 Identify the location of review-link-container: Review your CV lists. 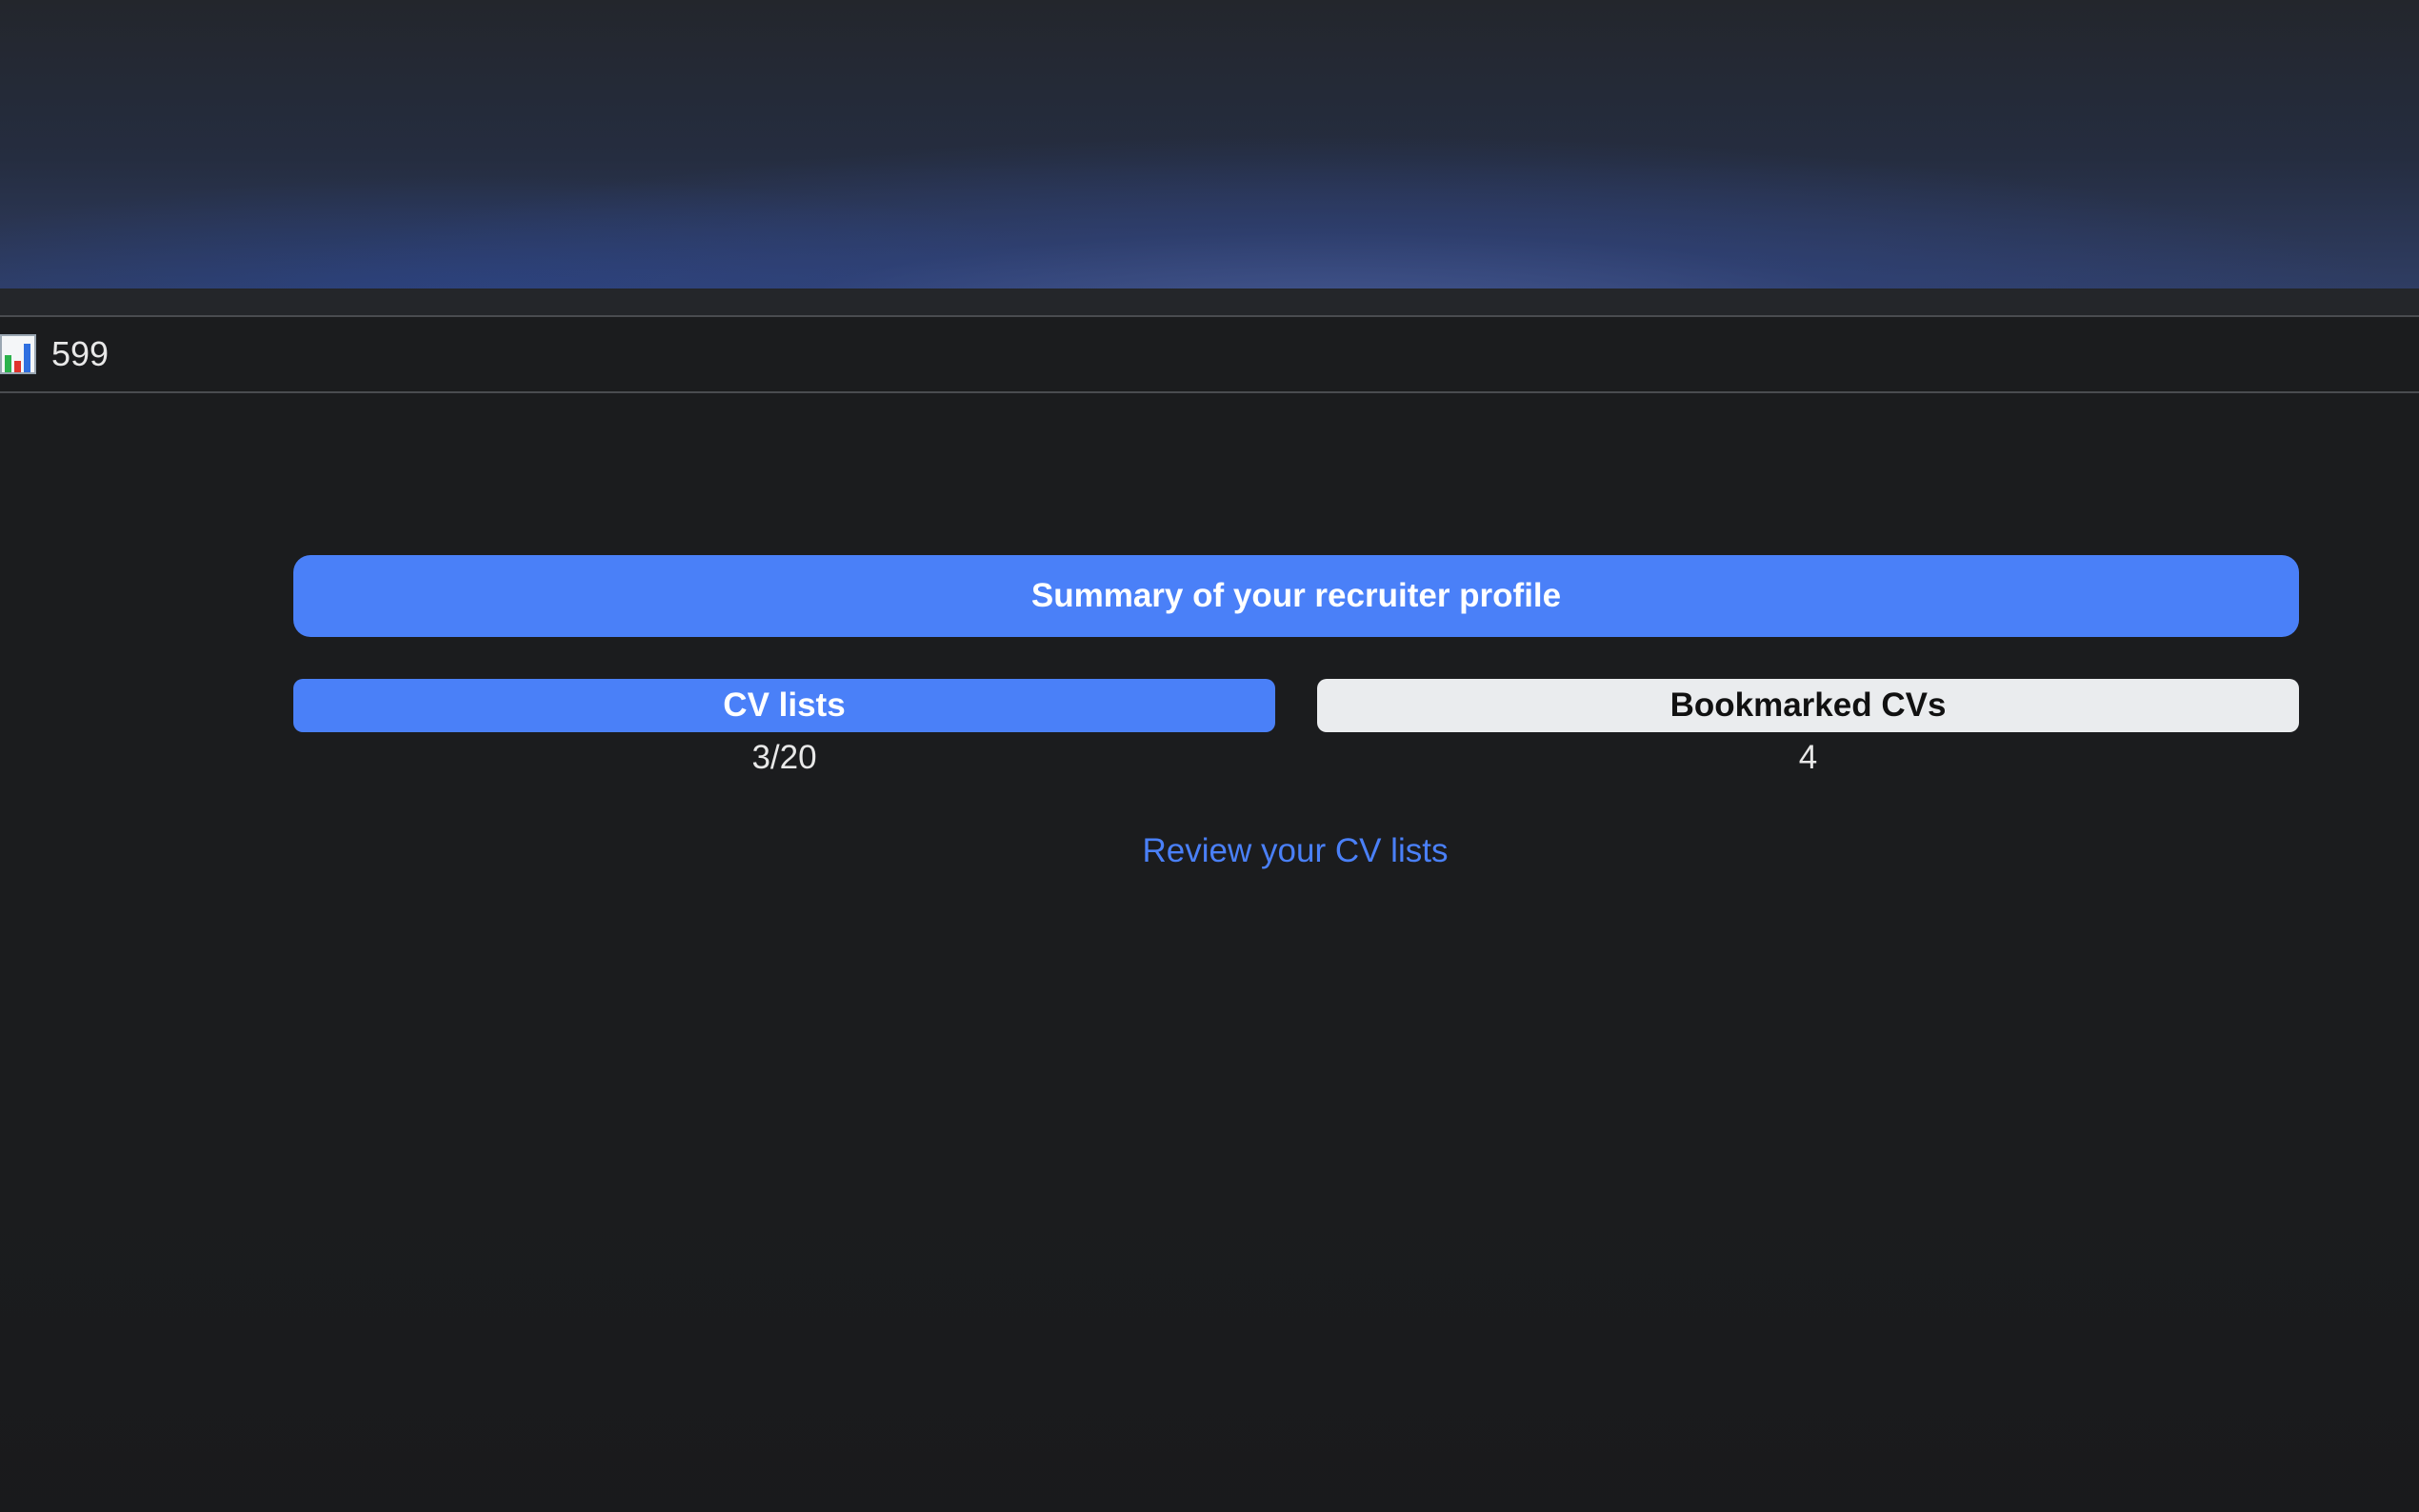
(1209, 856).